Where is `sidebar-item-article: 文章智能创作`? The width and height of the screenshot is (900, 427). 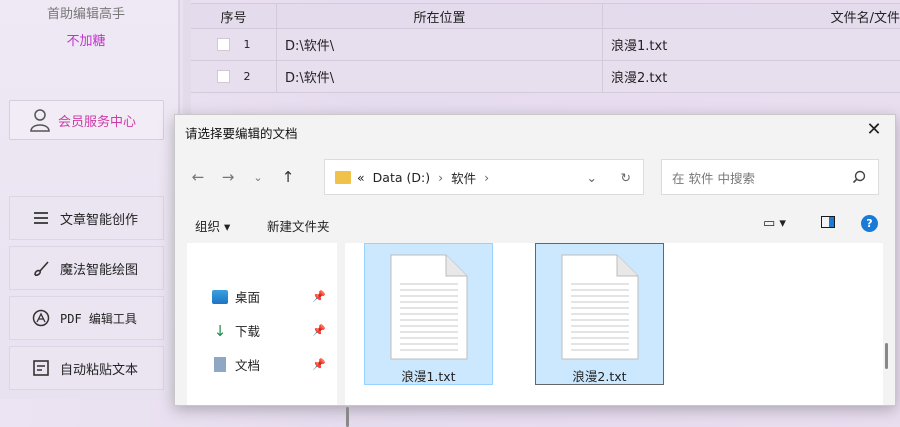
sidebar-item-article: 文章智能创作 is located at coordinates (86, 218).